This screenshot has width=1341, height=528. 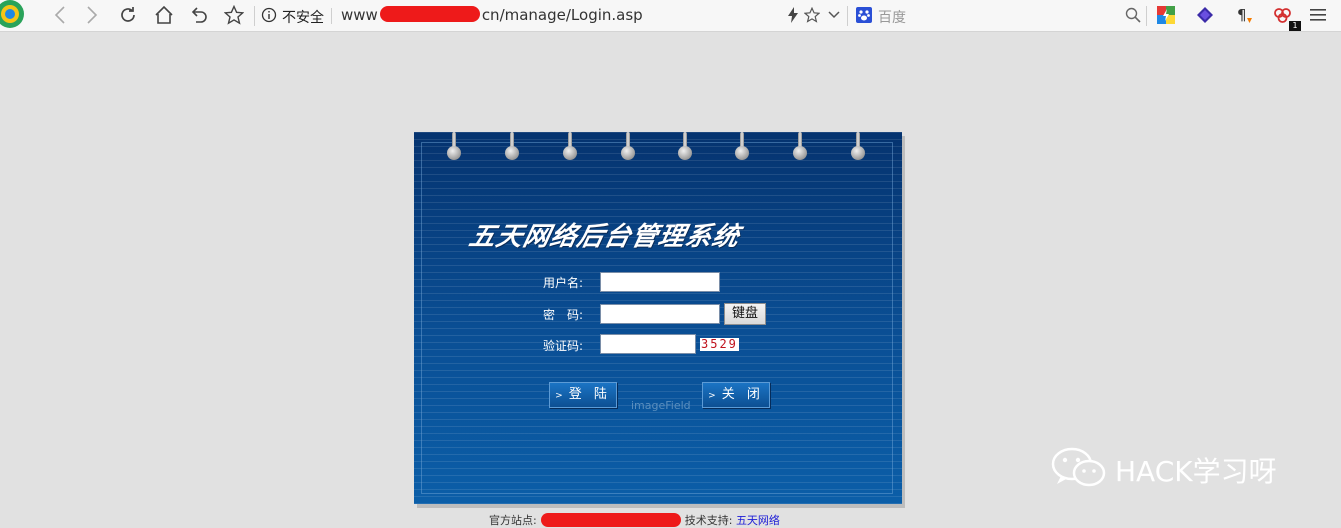 What do you see at coordinates (742, 394) in the screenshot?
I see `close-button-label: 关 闭` at bounding box center [742, 394].